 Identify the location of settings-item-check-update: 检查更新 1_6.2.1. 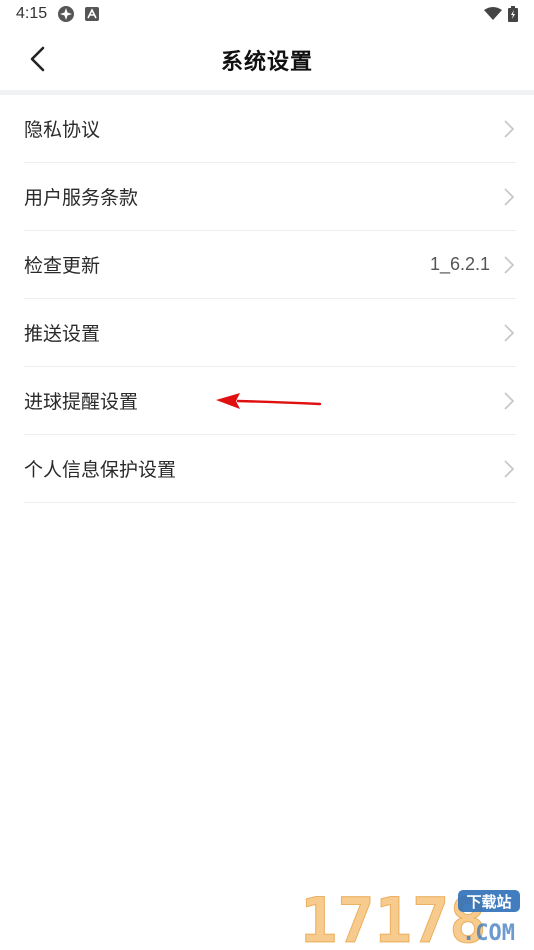
(270, 265).